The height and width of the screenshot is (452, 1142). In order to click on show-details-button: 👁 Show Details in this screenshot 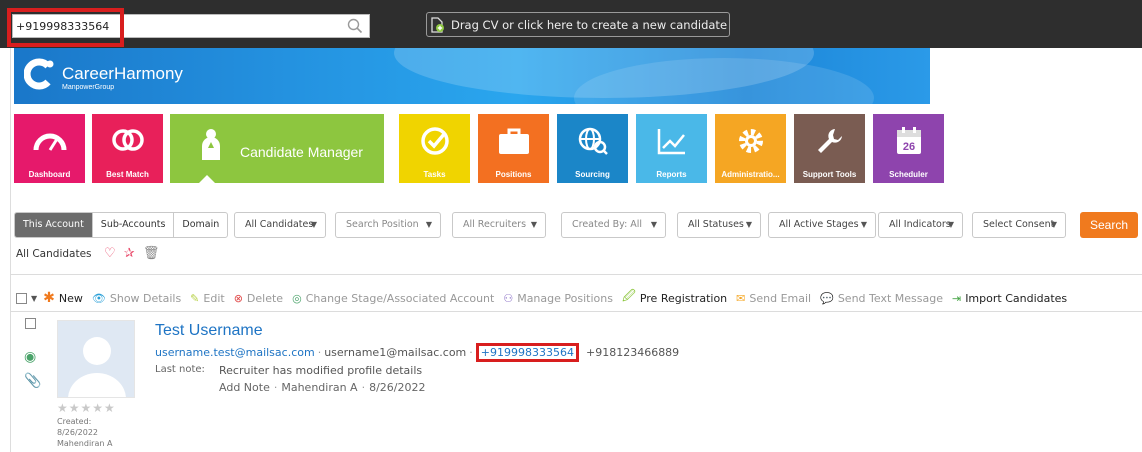, I will do `click(136, 298)`.